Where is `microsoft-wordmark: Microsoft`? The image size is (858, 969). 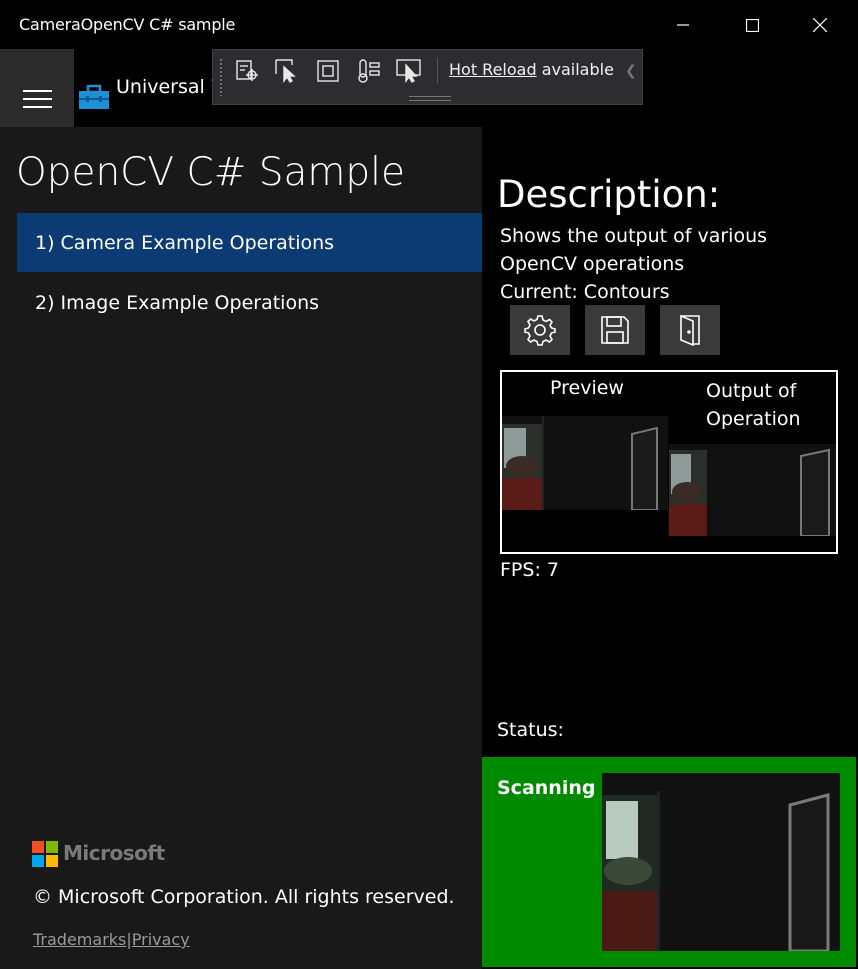
microsoft-wordmark: Microsoft is located at coordinates (114, 853).